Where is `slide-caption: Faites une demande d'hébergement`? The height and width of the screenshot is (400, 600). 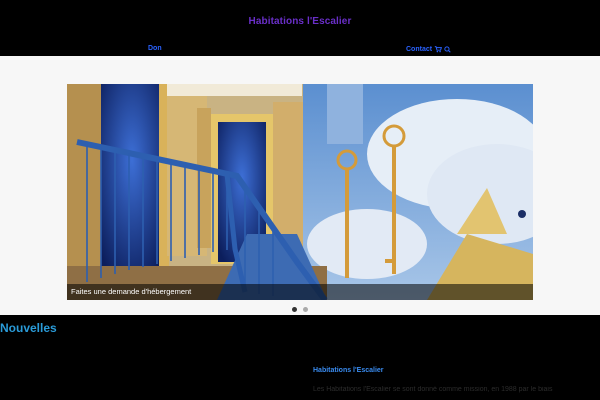
slide-caption: Faites une demande d'hébergement is located at coordinates (131, 291).